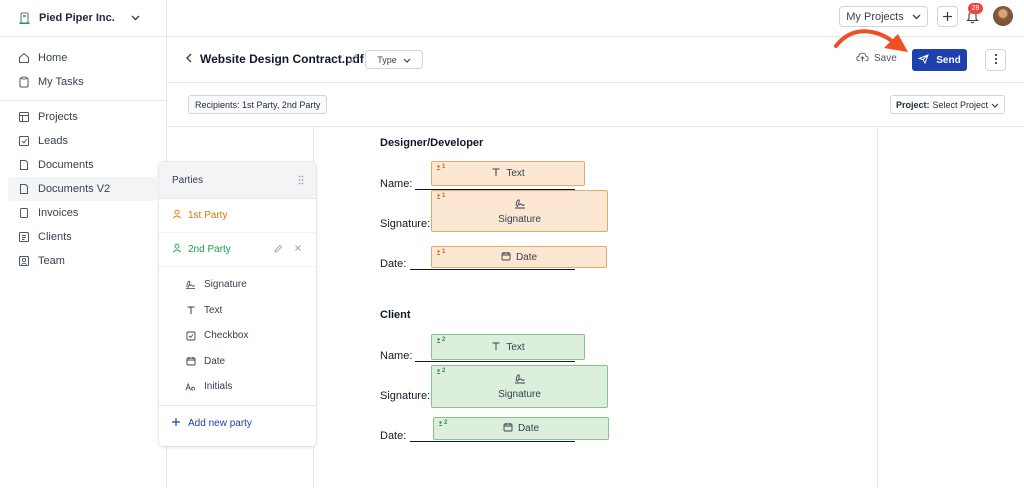 Image resolution: width=1024 pixels, height=488 pixels. I want to click on home-icon, so click(24, 58).